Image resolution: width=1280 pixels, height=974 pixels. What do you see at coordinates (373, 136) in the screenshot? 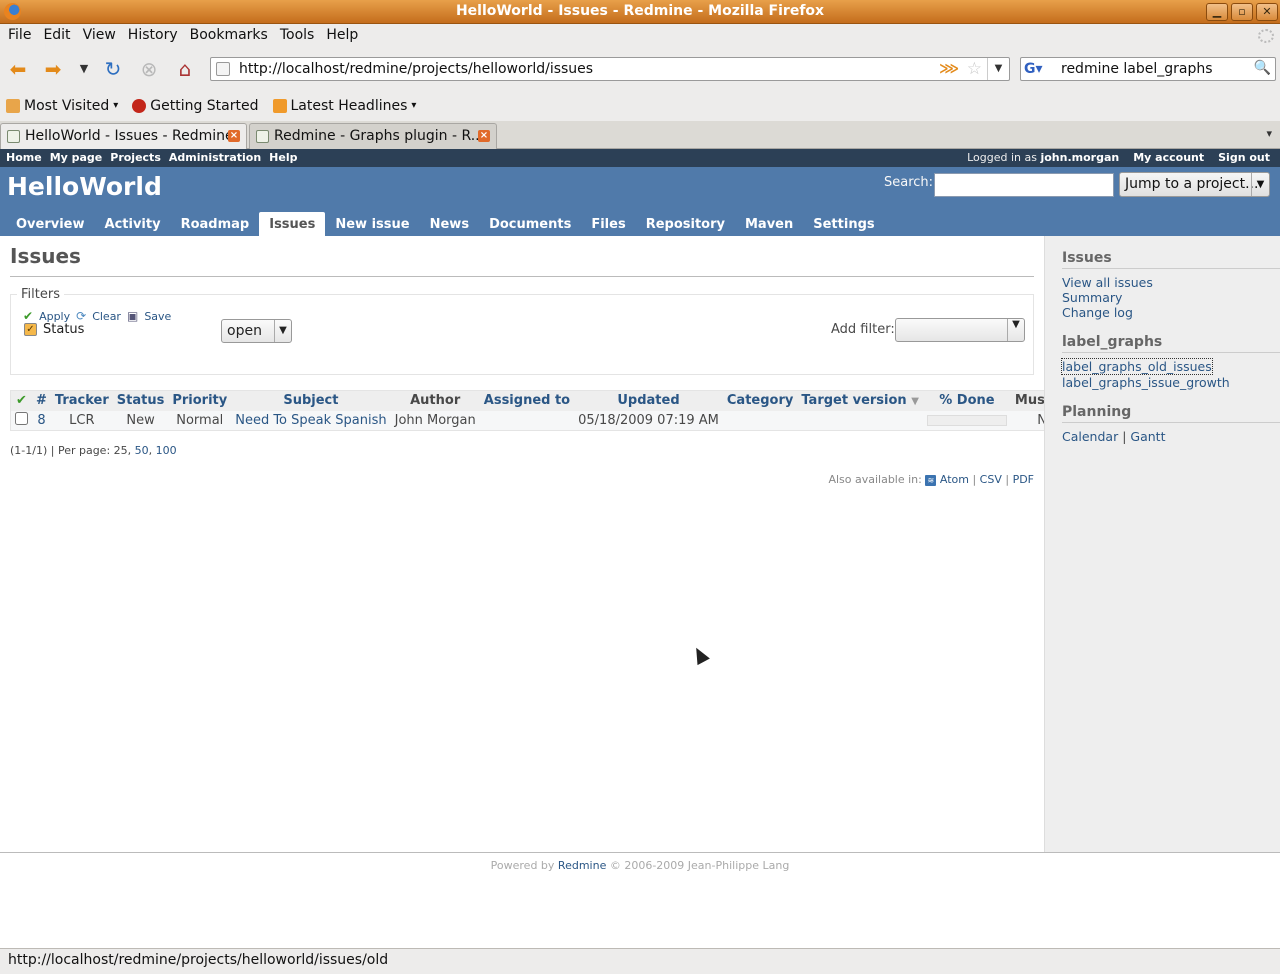
I see `tab-graphs-plugin: Redmine - Graphs plugin - R... ×` at bounding box center [373, 136].